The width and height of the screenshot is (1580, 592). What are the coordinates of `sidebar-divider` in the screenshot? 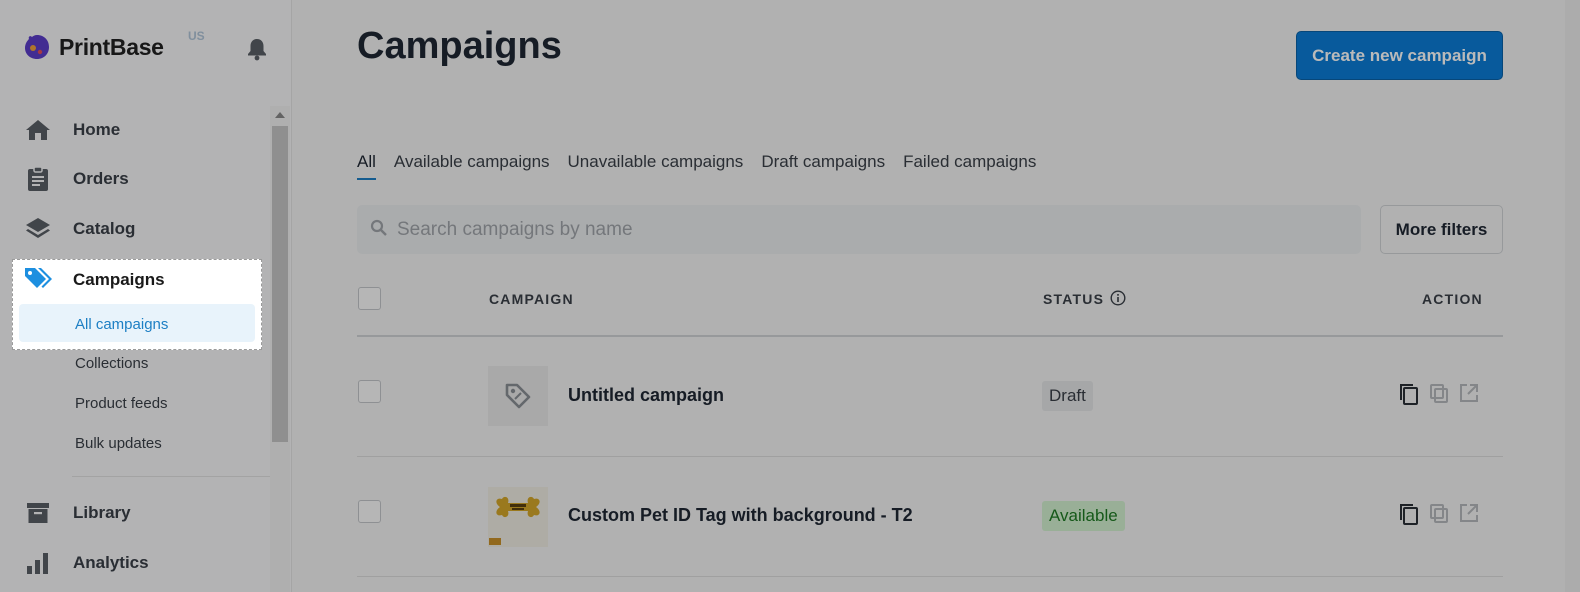 It's located at (171, 476).